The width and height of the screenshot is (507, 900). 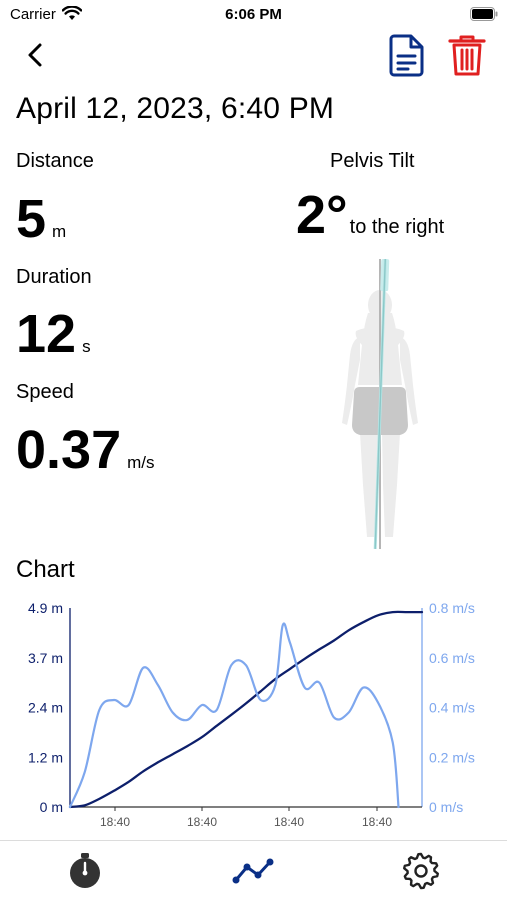 I want to click on distance-unit: m, so click(x=59, y=231).